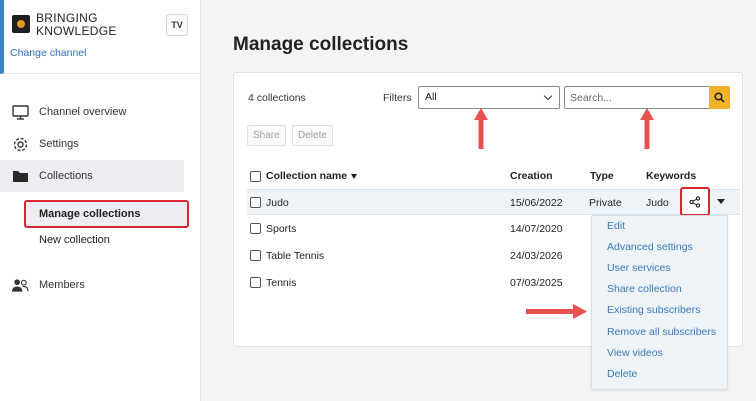  I want to click on nav-settings: Settings, so click(92, 144).